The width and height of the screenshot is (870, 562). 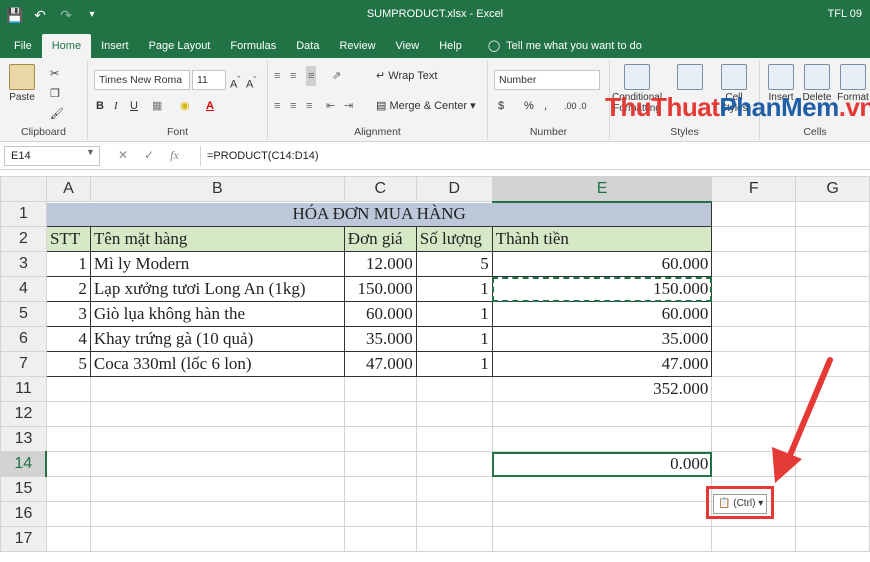 I want to click on cell-item-name: Mì ly Modern, so click(x=217, y=264).